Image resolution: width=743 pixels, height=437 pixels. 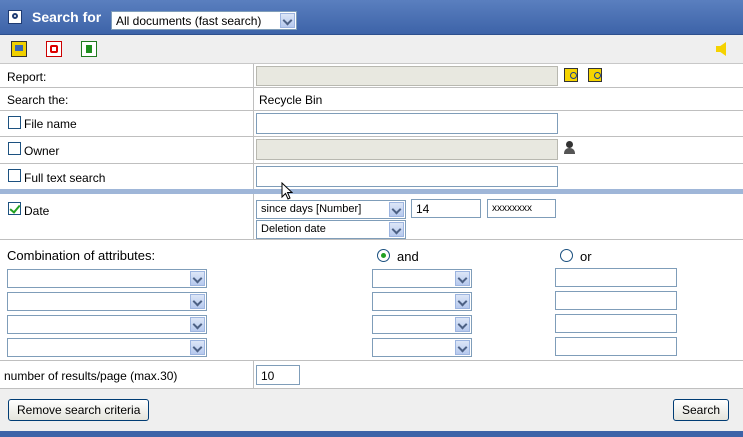 What do you see at coordinates (371, 434) in the screenshot?
I see `bottom-border` at bounding box center [371, 434].